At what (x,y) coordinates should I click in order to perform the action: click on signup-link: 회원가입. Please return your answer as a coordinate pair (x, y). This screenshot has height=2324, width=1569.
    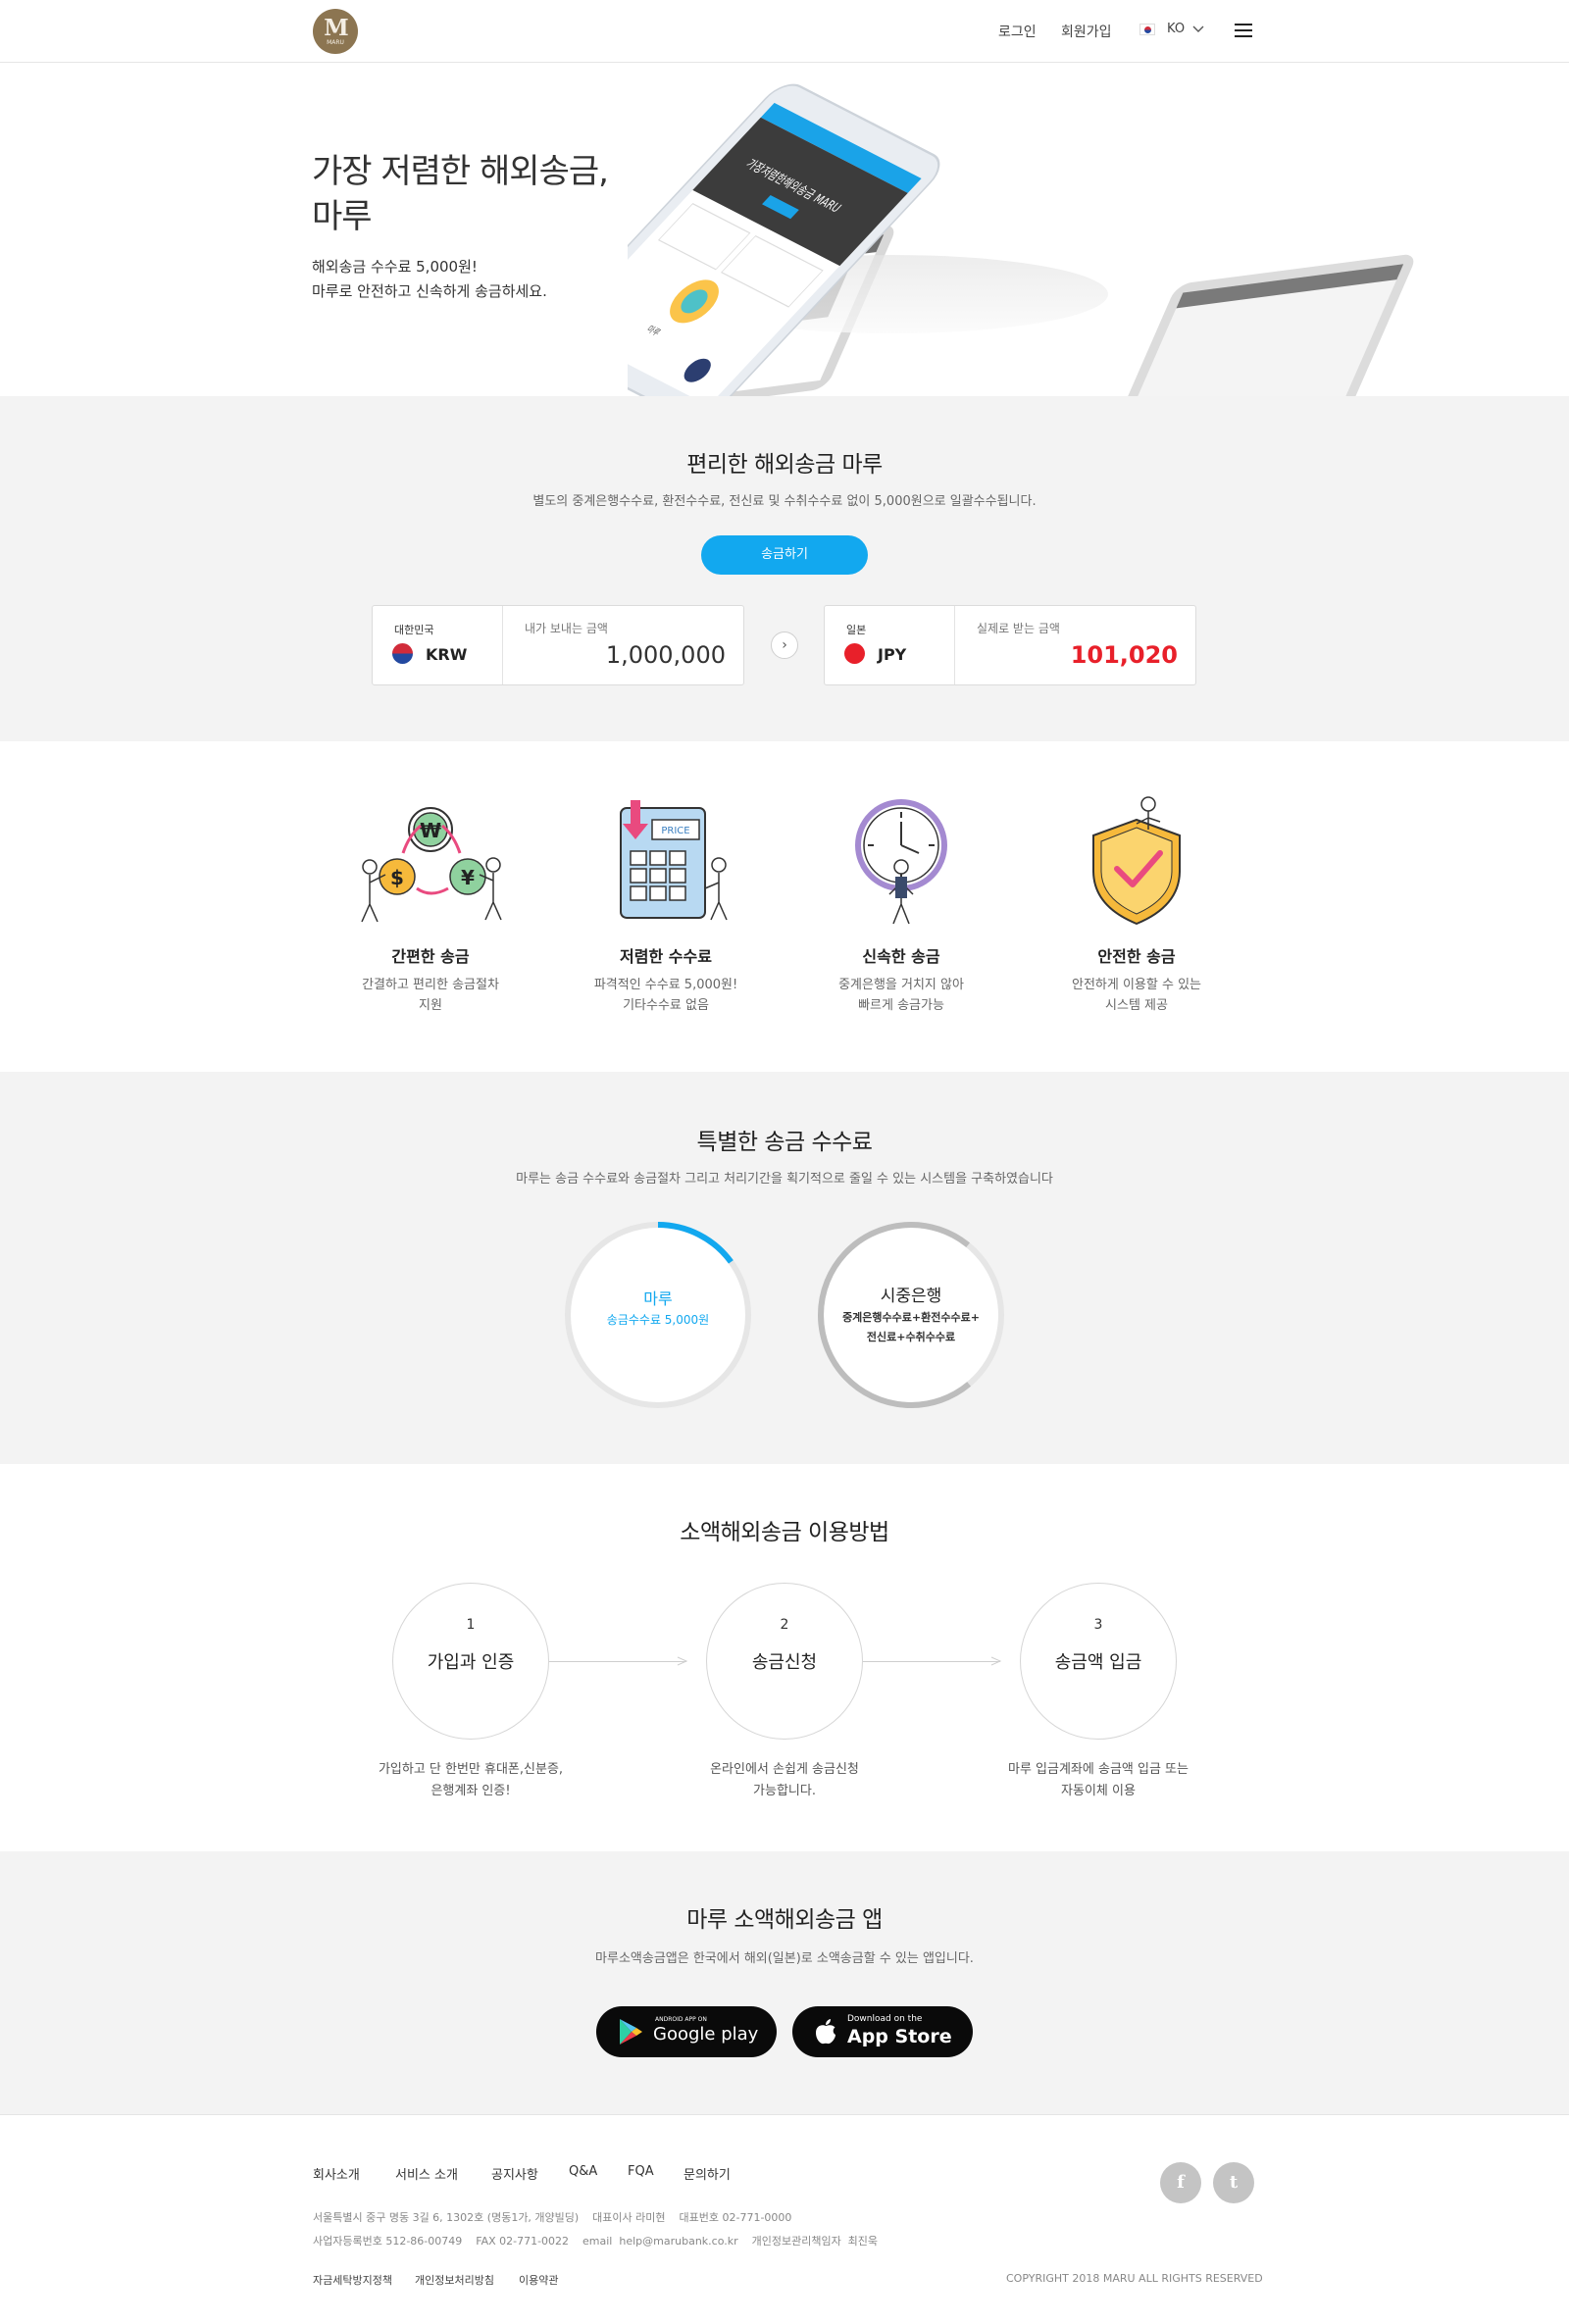
    Looking at the image, I should click on (1086, 31).